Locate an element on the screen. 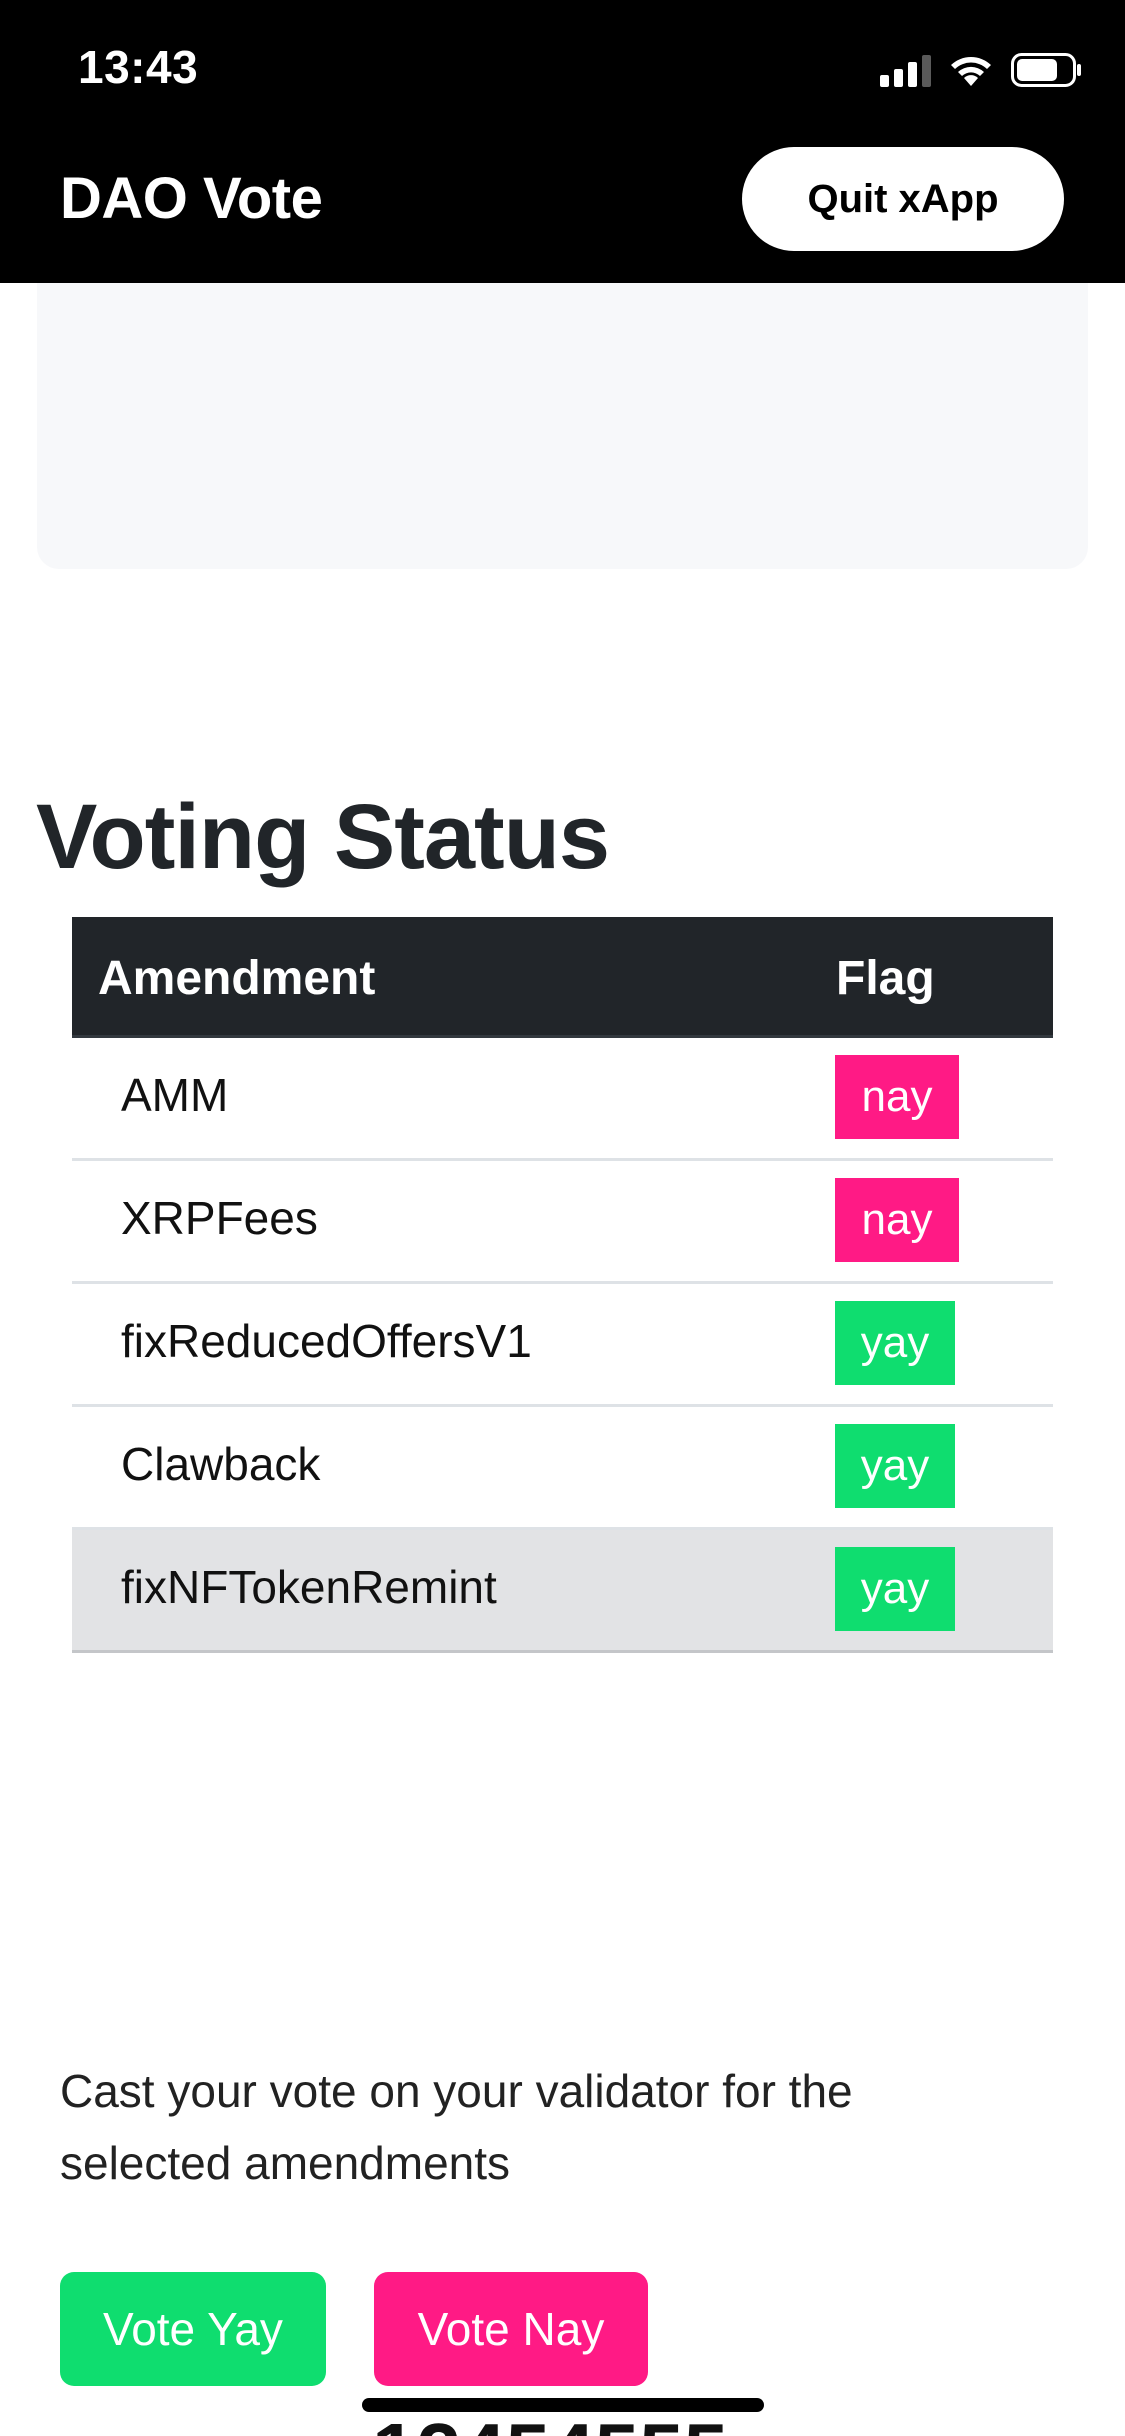  partial-text: 12454555 is located at coordinates (550, 2424).